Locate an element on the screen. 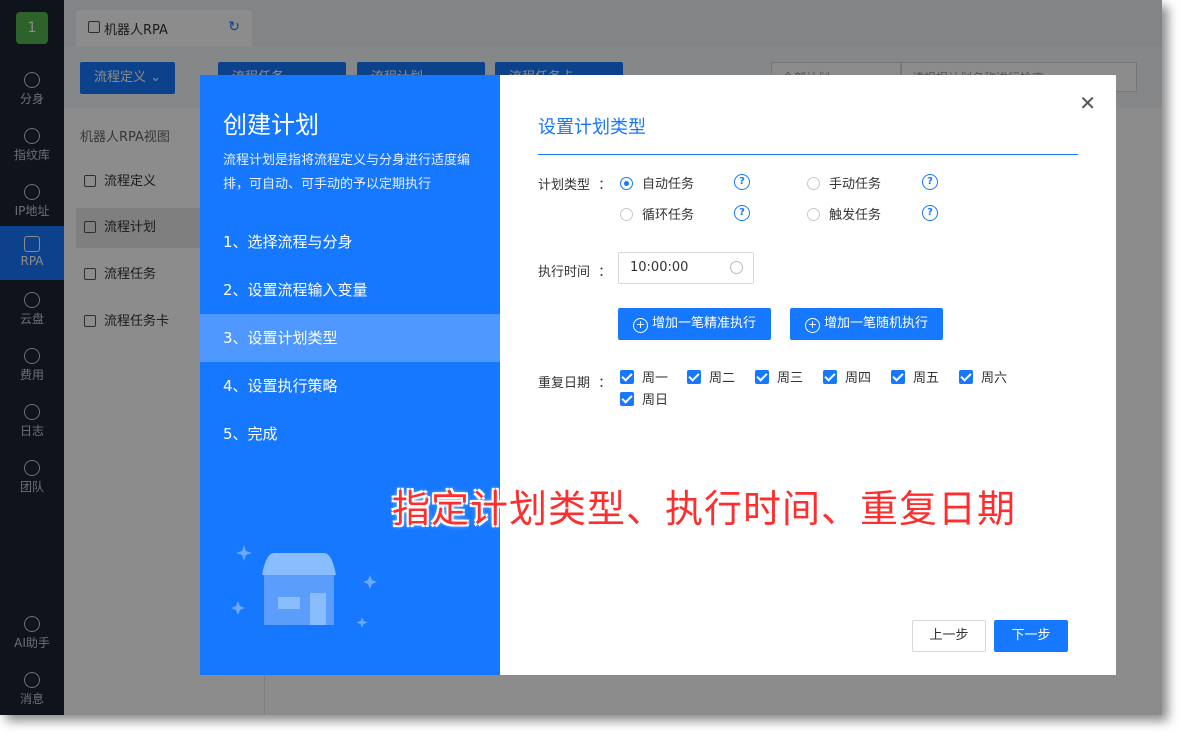  wizard-step-5: 5、完成 is located at coordinates (350, 434).